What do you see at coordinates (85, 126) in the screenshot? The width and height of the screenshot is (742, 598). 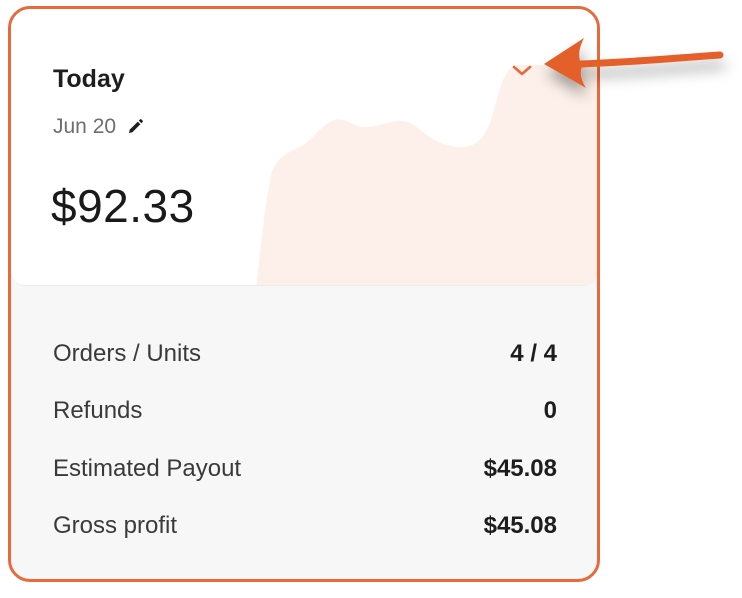 I see `date-label: Jun 20` at bounding box center [85, 126].